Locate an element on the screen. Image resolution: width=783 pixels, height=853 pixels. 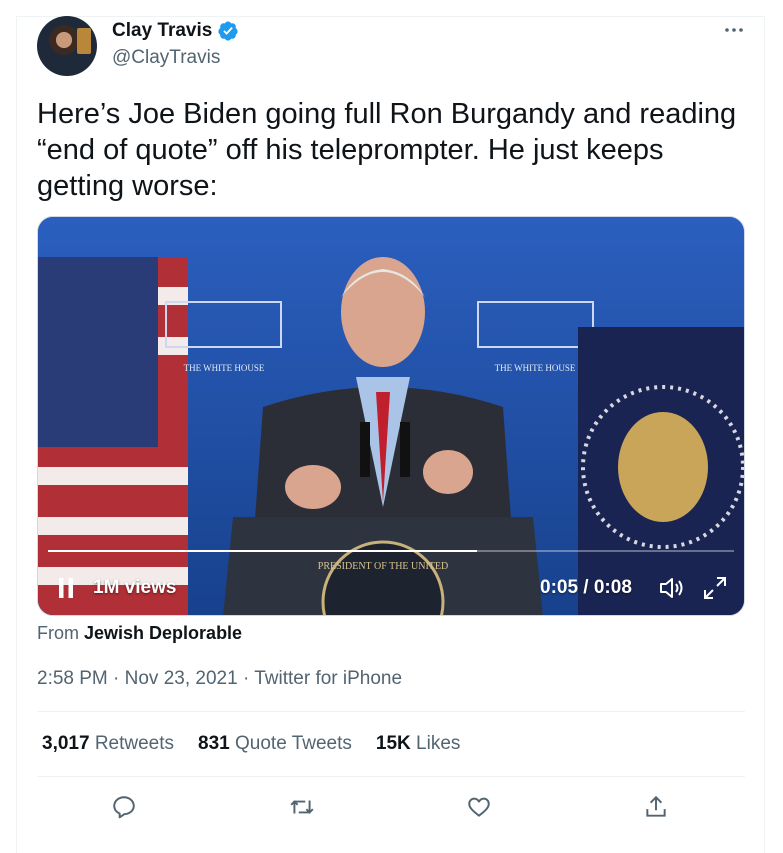
quote-tweets-stat: 831 Quote Tweets is located at coordinates (275, 744).